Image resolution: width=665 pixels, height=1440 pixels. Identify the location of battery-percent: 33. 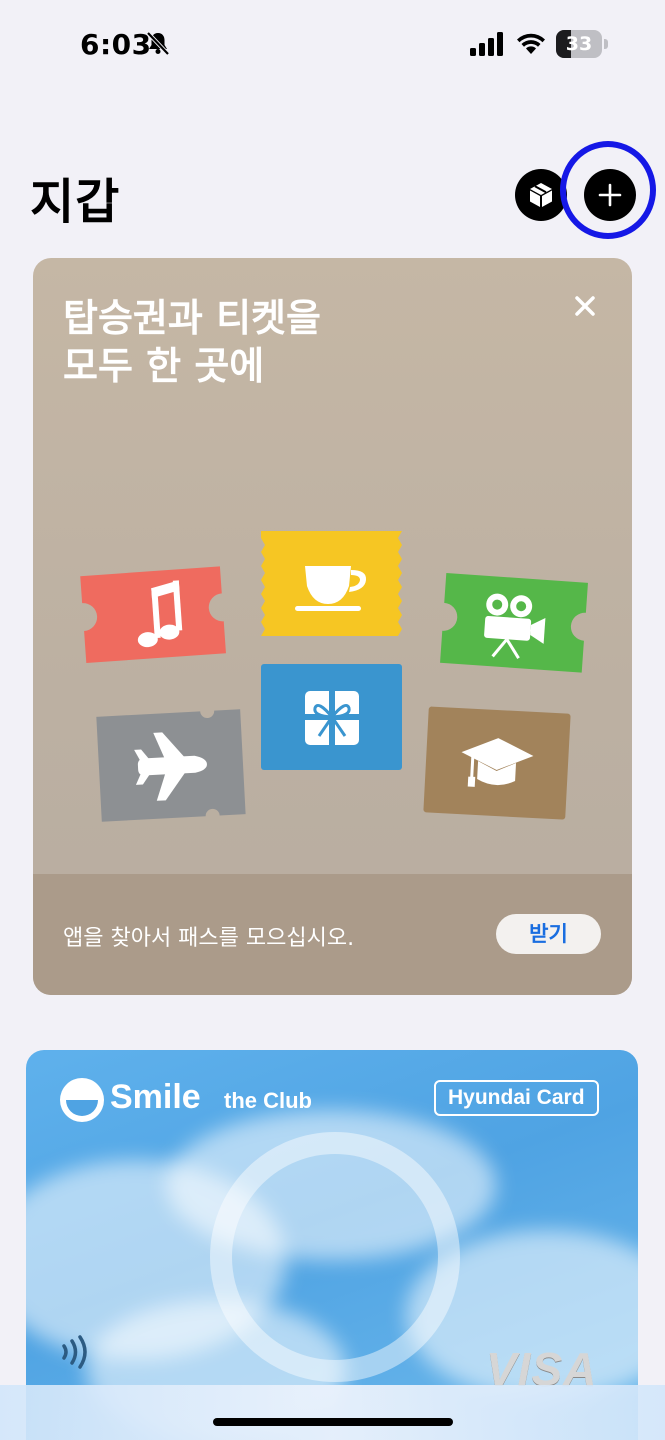
(579, 44).